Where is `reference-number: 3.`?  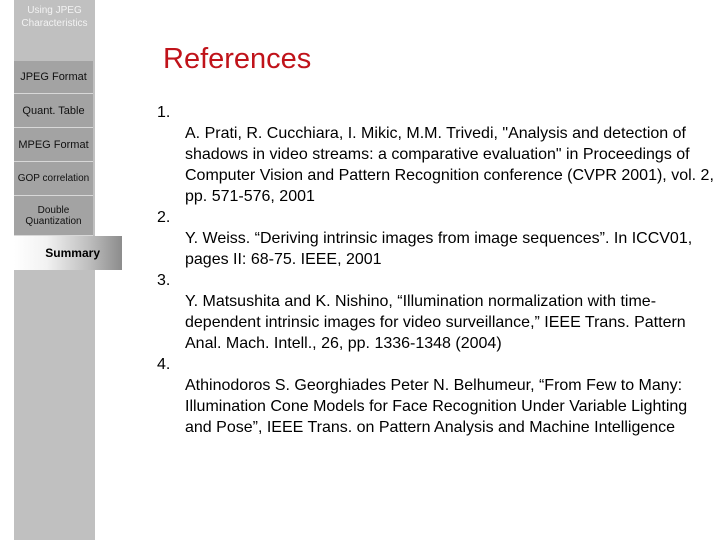
reference-number: 3. is located at coordinates (164, 280).